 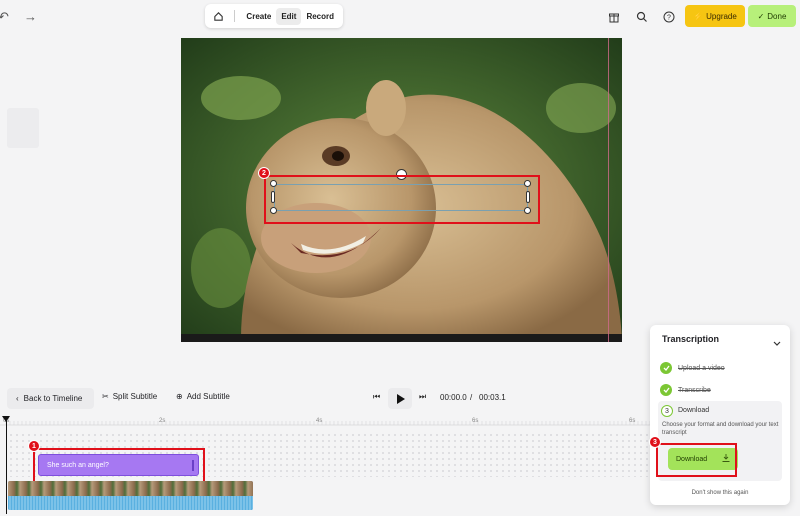 I want to click on redo-icon: →, so click(x=30, y=16).